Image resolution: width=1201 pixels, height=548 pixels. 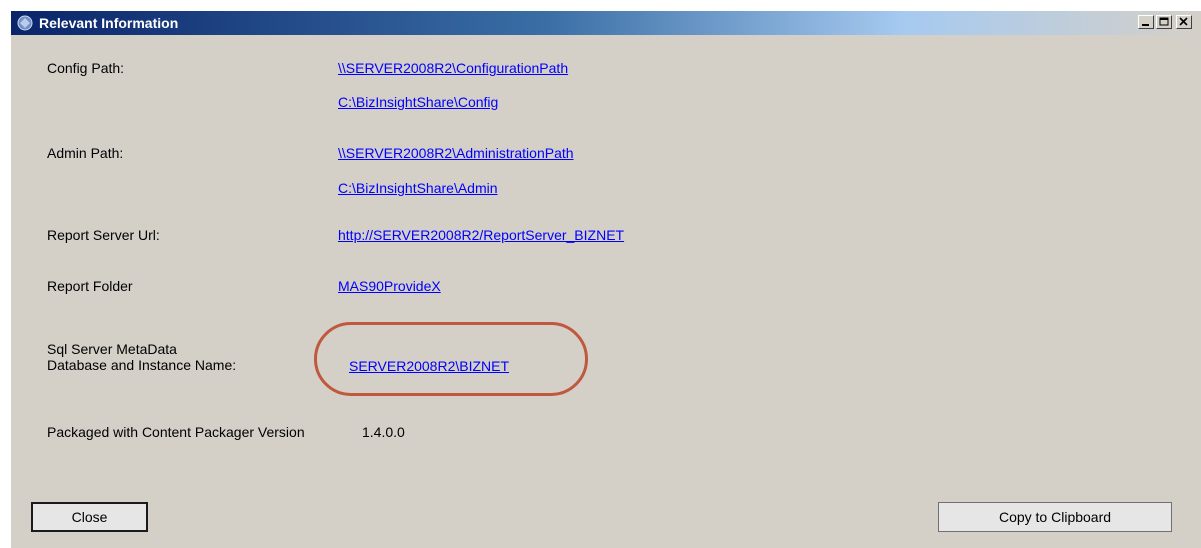 I want to click on packager-version-value: 1.4.0.0, so click(x=383, y=432).